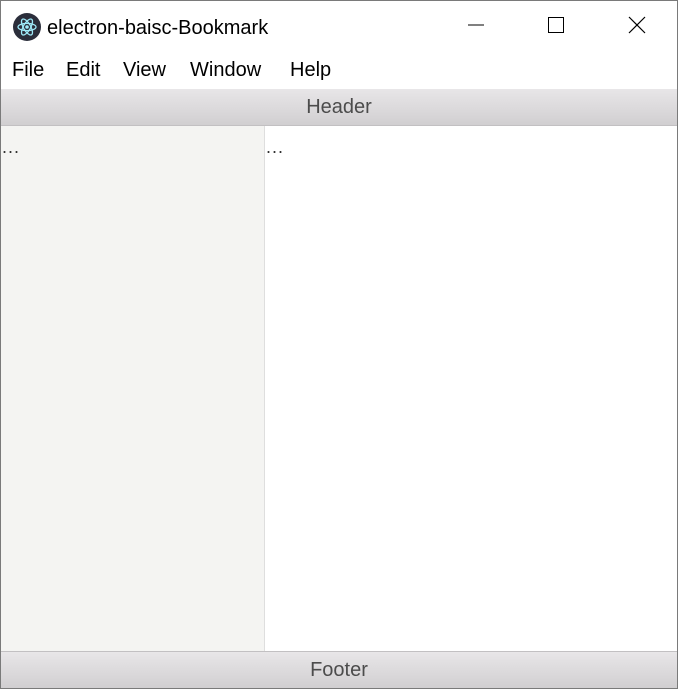  What do you see at coordinates (339, 27) in the screenshot?
I see `title-bar: electron-baisc-Bookmark` at bounding box center [339, 27].